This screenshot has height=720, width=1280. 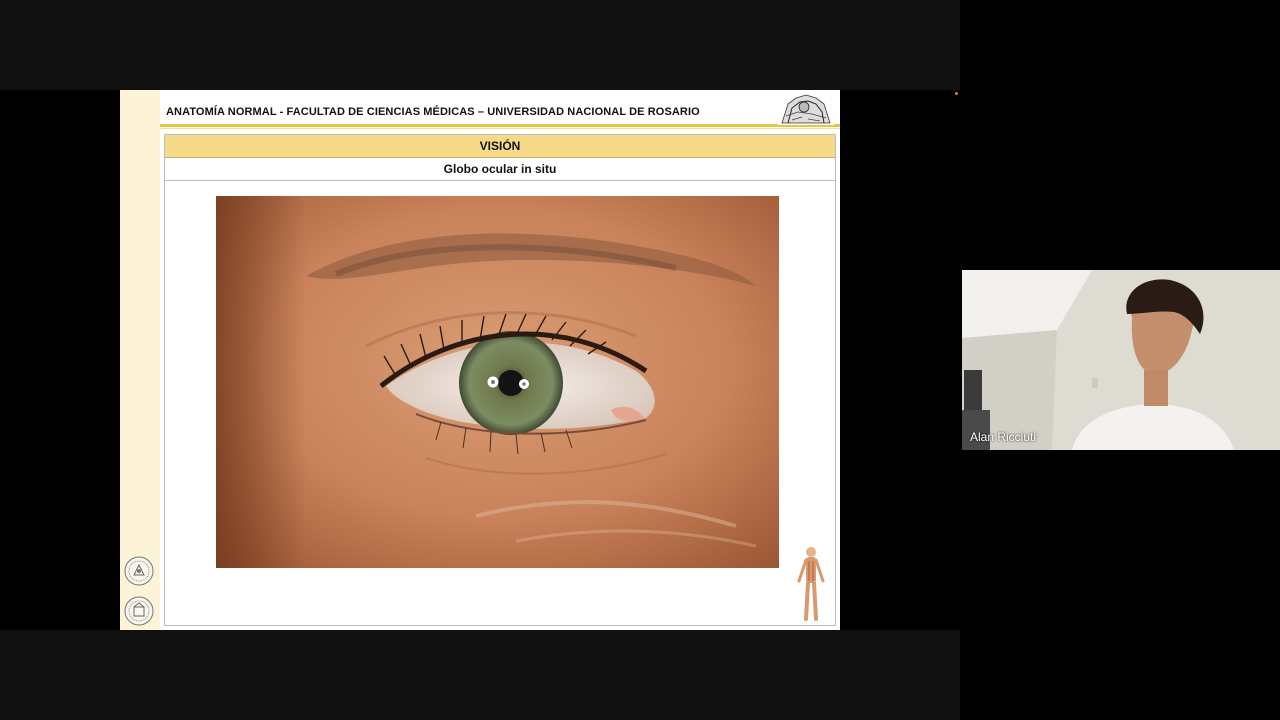 I want to click on slide-header-rule-thin, so click(x=500, y=128).